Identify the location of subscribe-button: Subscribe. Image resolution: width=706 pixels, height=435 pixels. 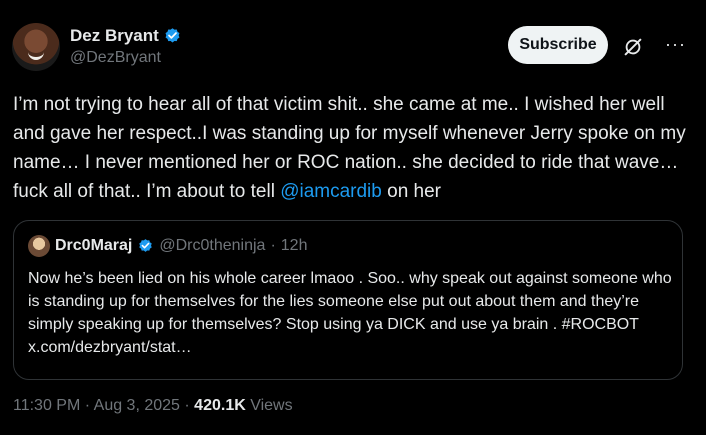
(558, 45).